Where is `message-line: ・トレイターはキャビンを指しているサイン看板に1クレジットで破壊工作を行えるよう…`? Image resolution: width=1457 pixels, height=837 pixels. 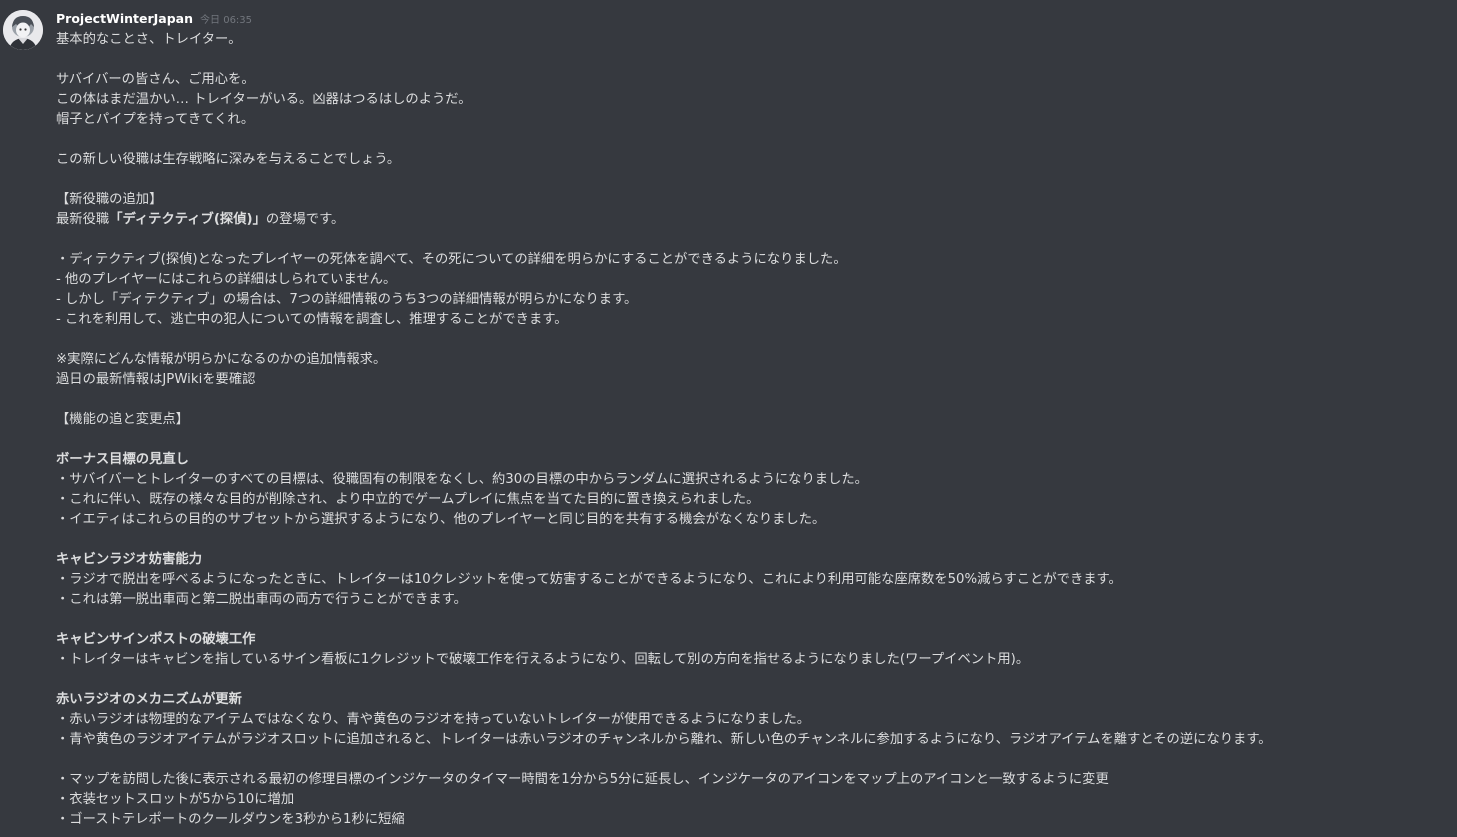
message-line: ・トレイターはキャビンを指しているサイン看板に1クレジットで破壊工作を行えるよう… is located at coordinates (543, 659).